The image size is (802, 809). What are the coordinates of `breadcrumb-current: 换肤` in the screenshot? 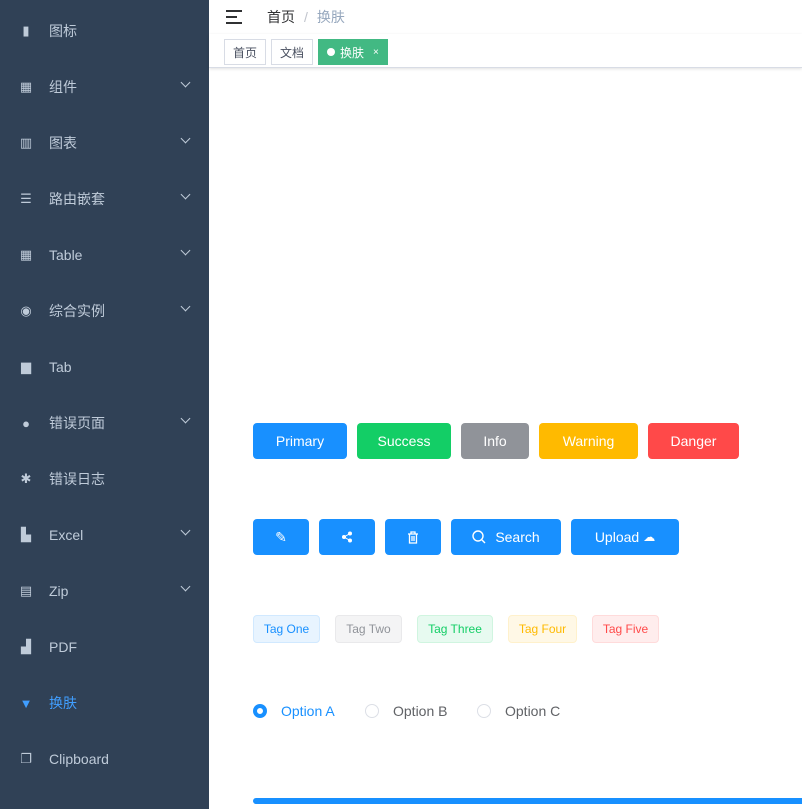 It's located at (330, 17).